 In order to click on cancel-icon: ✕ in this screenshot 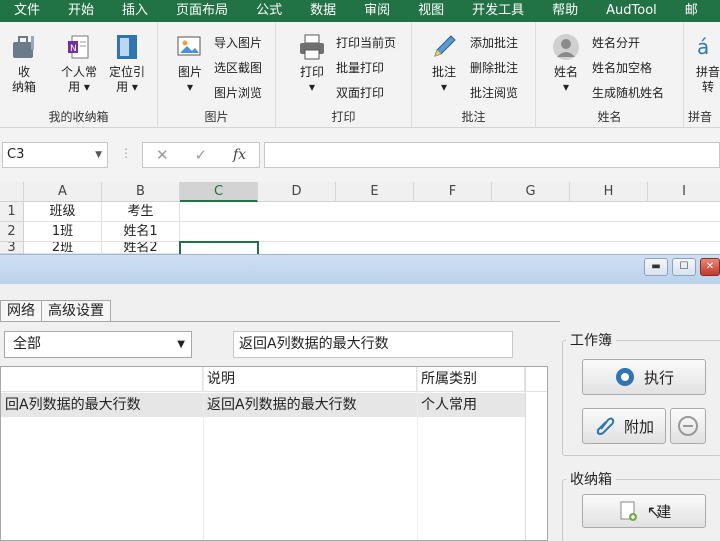, I will do `click(162, 155)`.